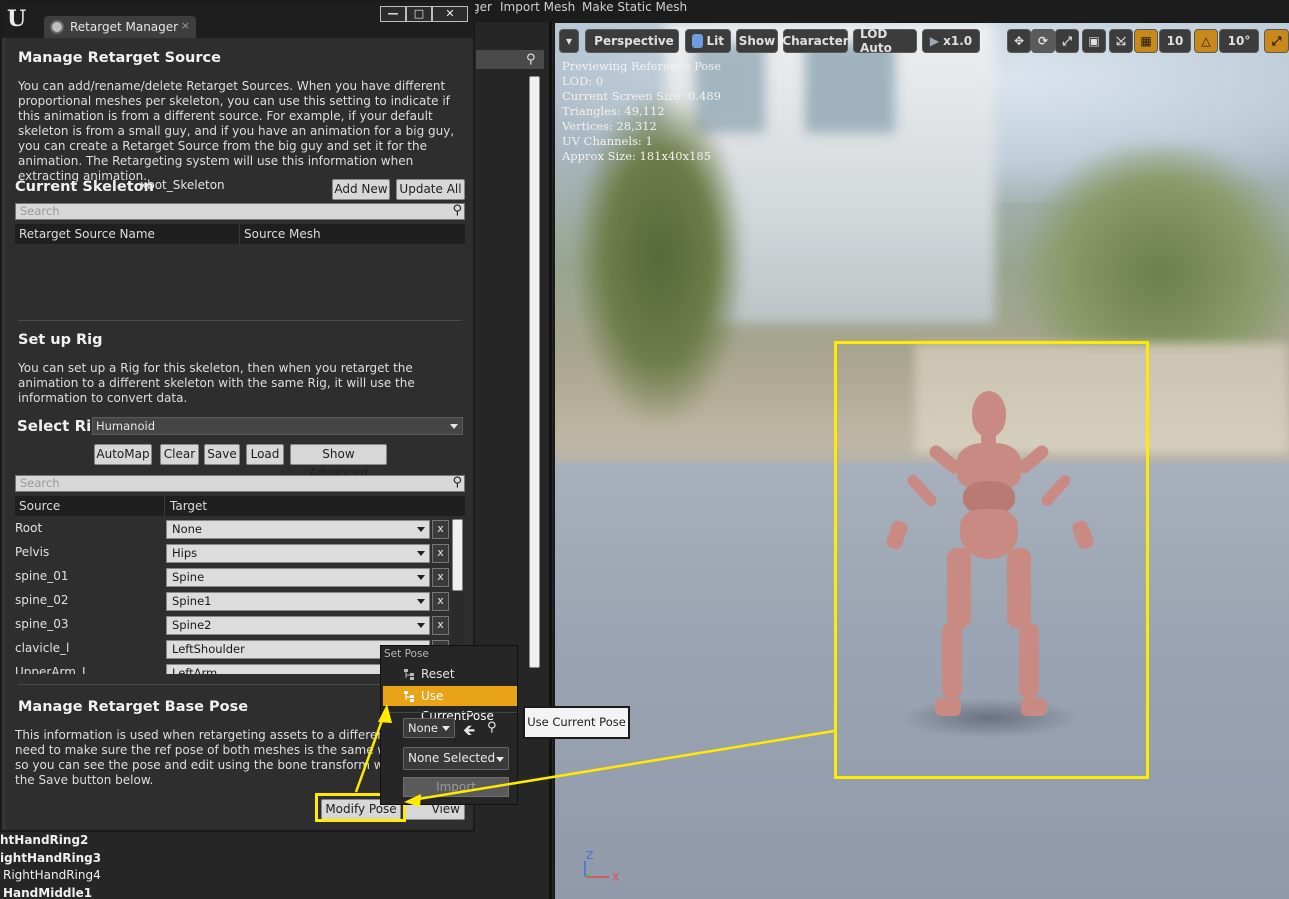 The width and height of the screenshot is (1289, 899). What do you see at coordinates (298, 625) in the screenshot?
I see `rig-target-dropdown: Spine2` at bounding box center [298, 625].